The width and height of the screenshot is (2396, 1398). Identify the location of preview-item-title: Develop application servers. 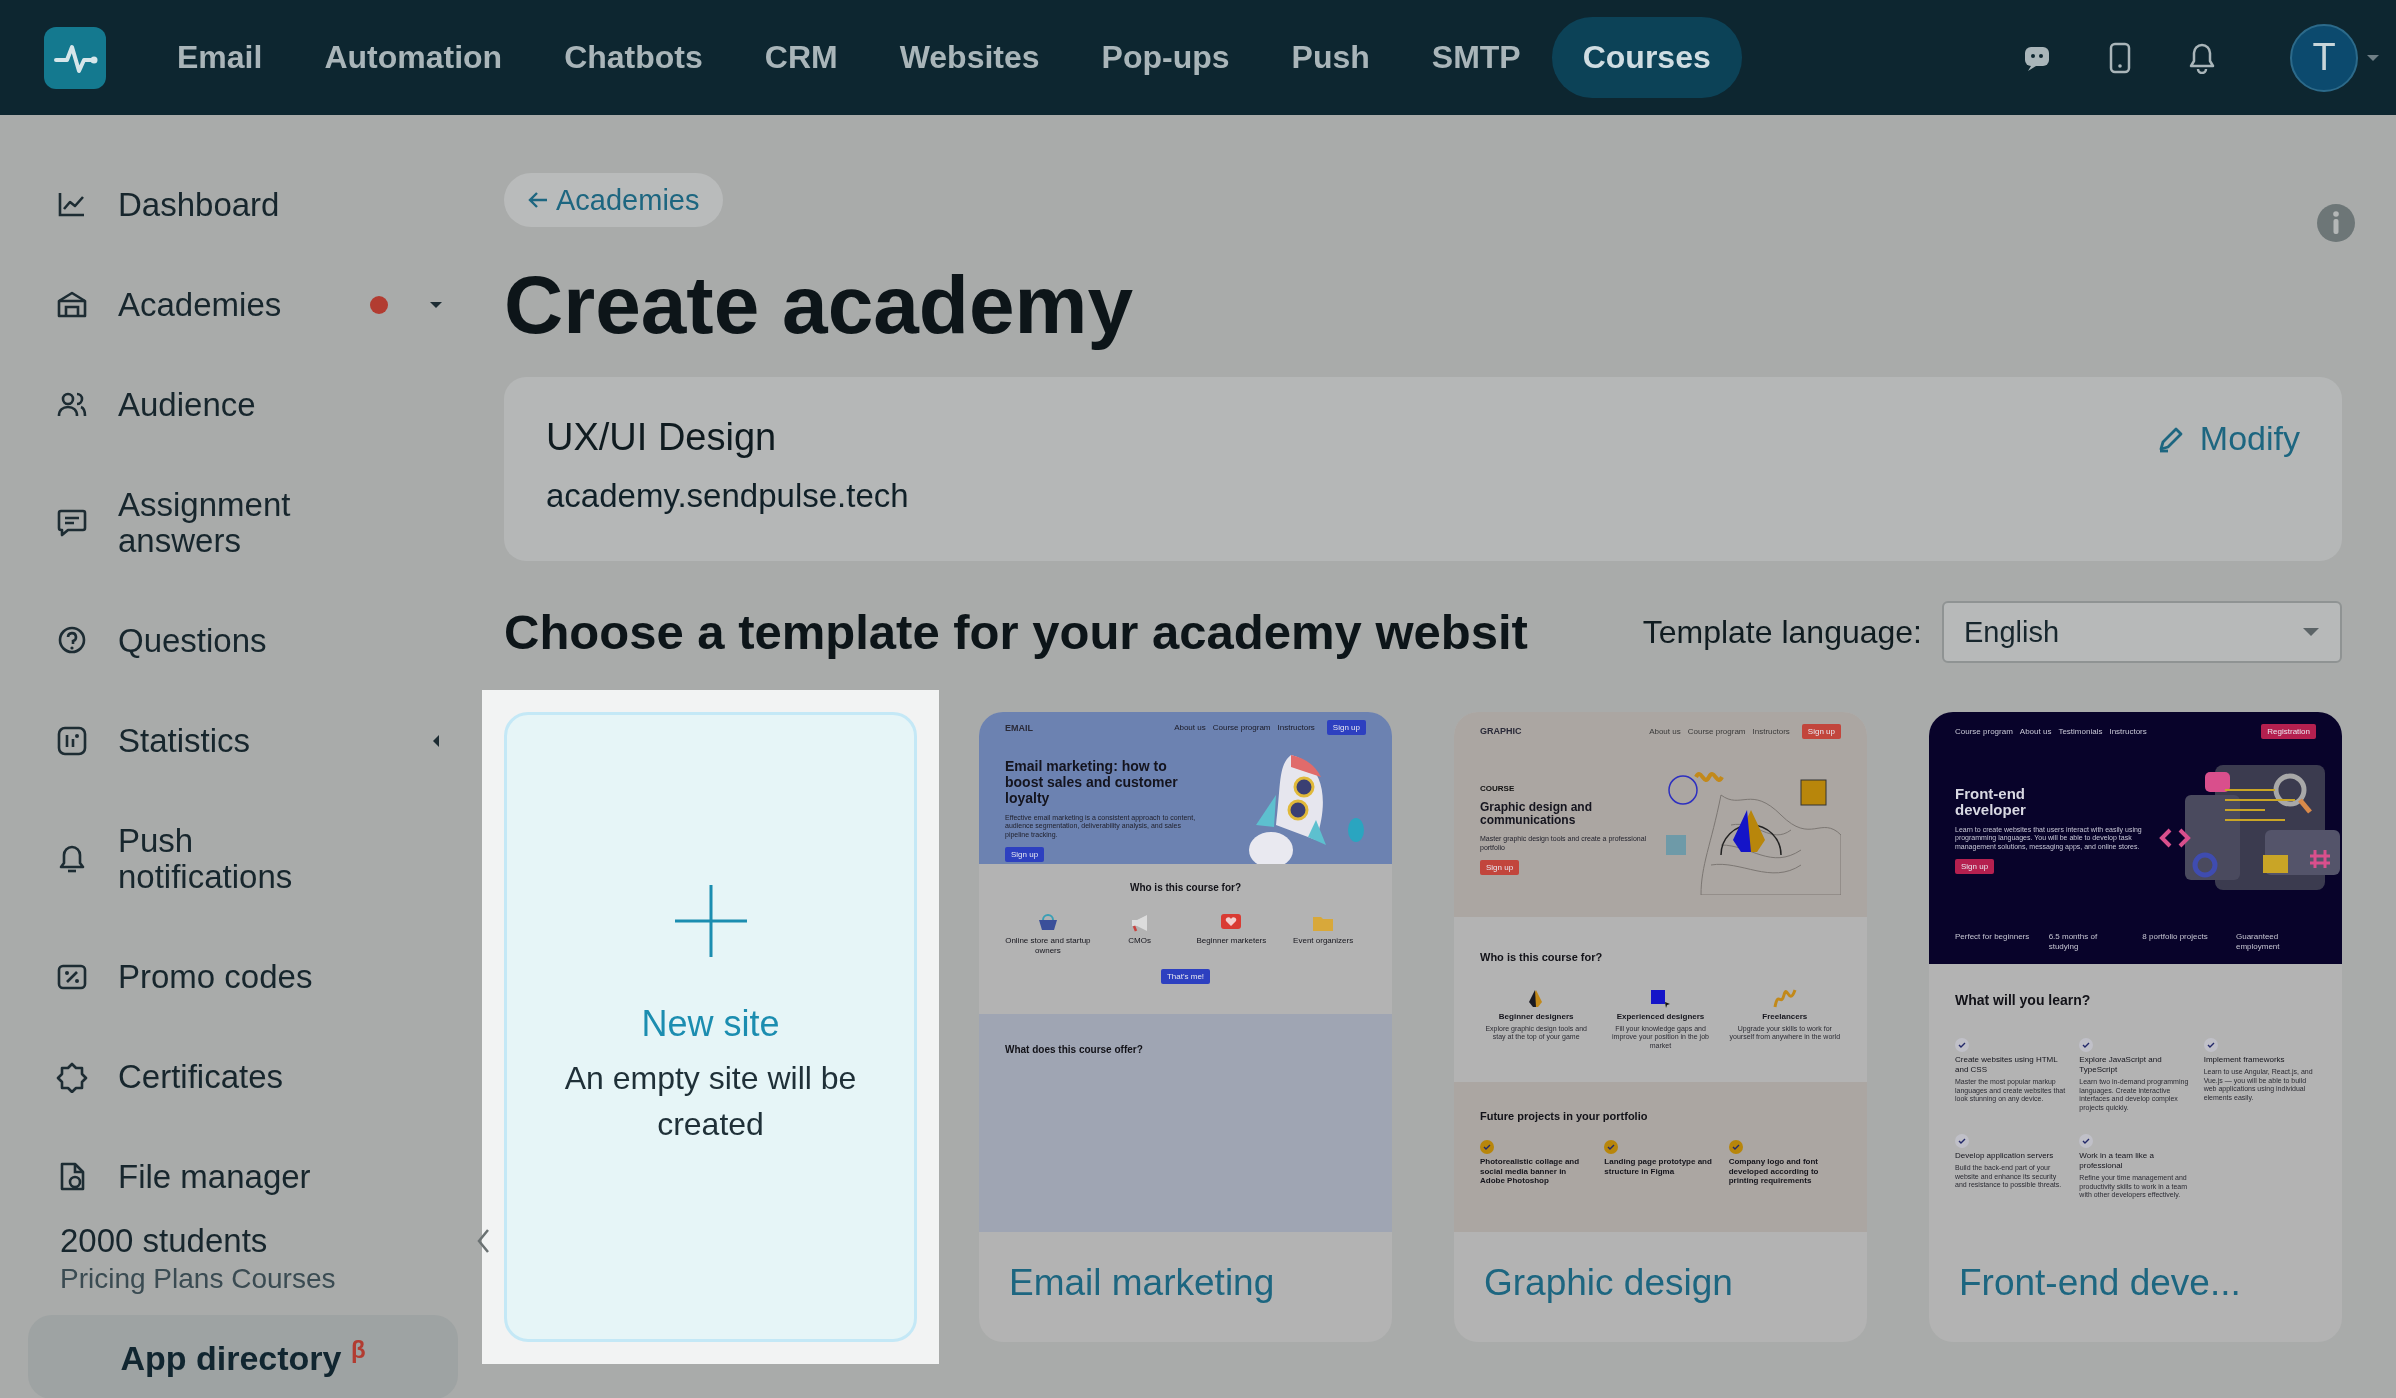
(2005, 1156).